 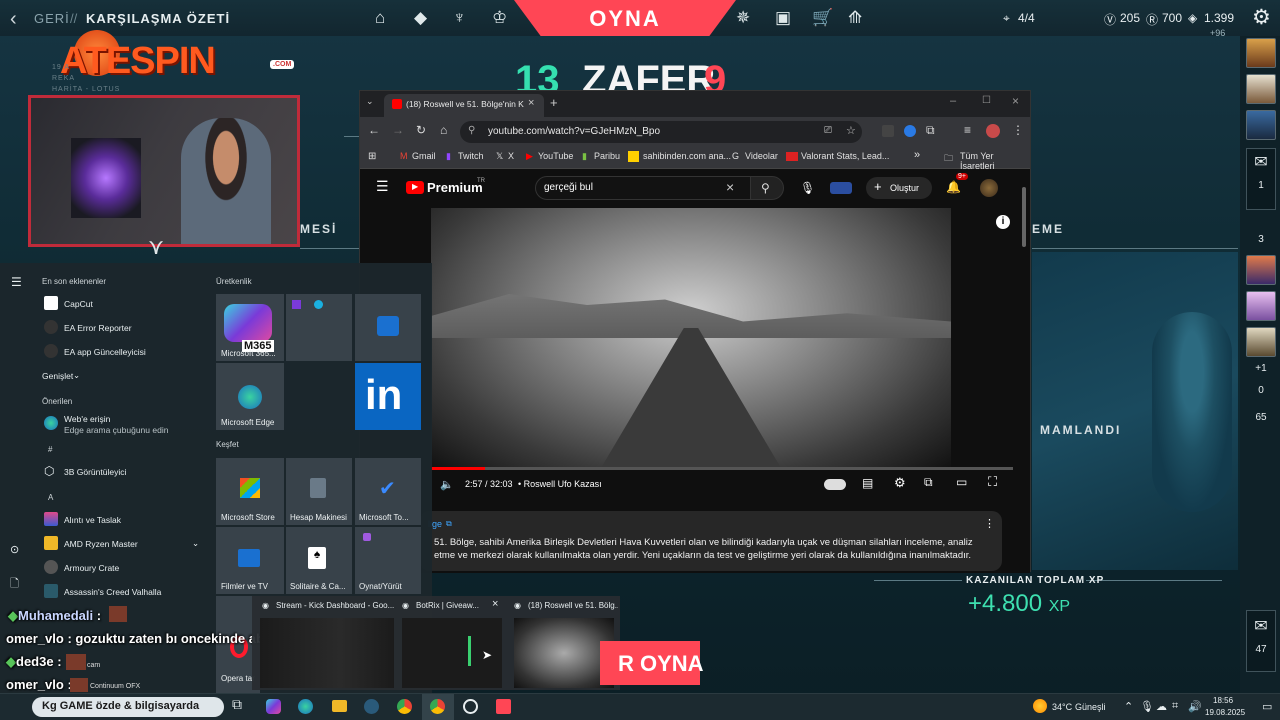 I want to click on bottom-play-label: R OYNA, so click(x=661, y=664).